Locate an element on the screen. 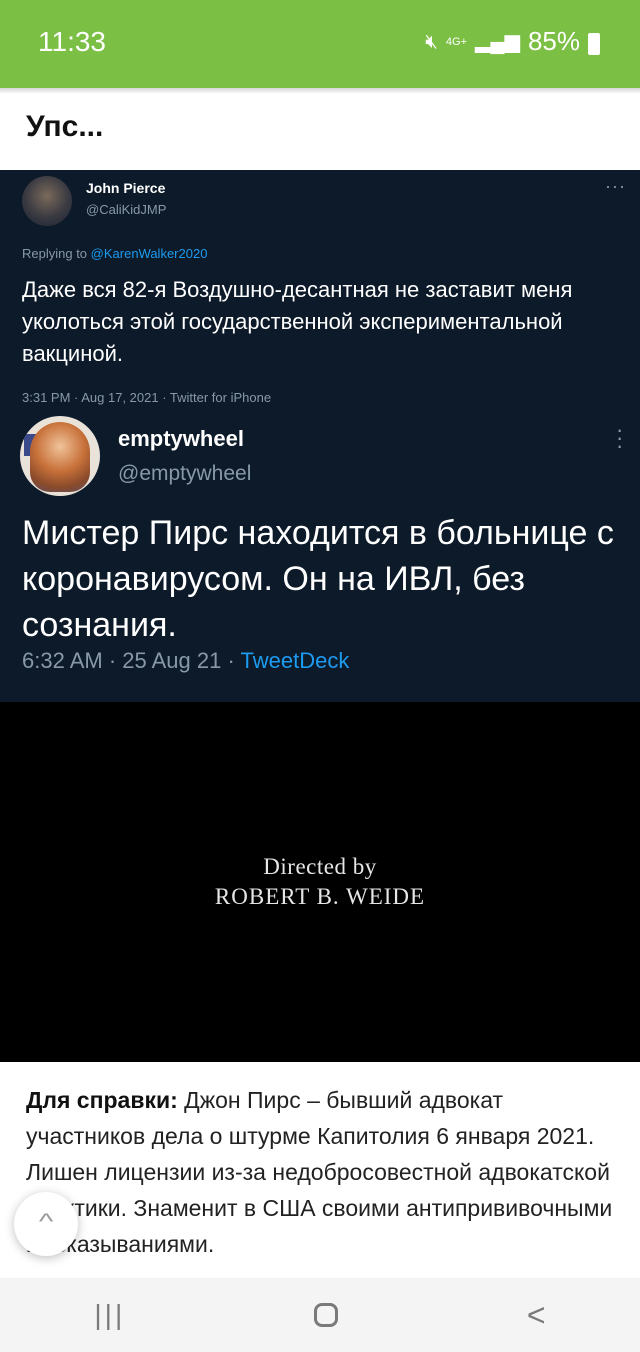 This screenshot has width=640, height=1352. vertical-more-icon: · · · is located at coordinates (620, 437).